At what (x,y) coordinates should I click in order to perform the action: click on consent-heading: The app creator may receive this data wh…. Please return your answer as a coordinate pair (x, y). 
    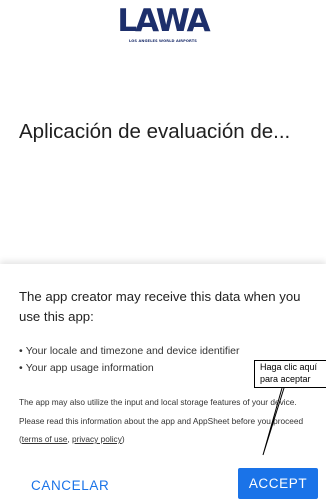
    Looking at the image, I should click on (160, 306).